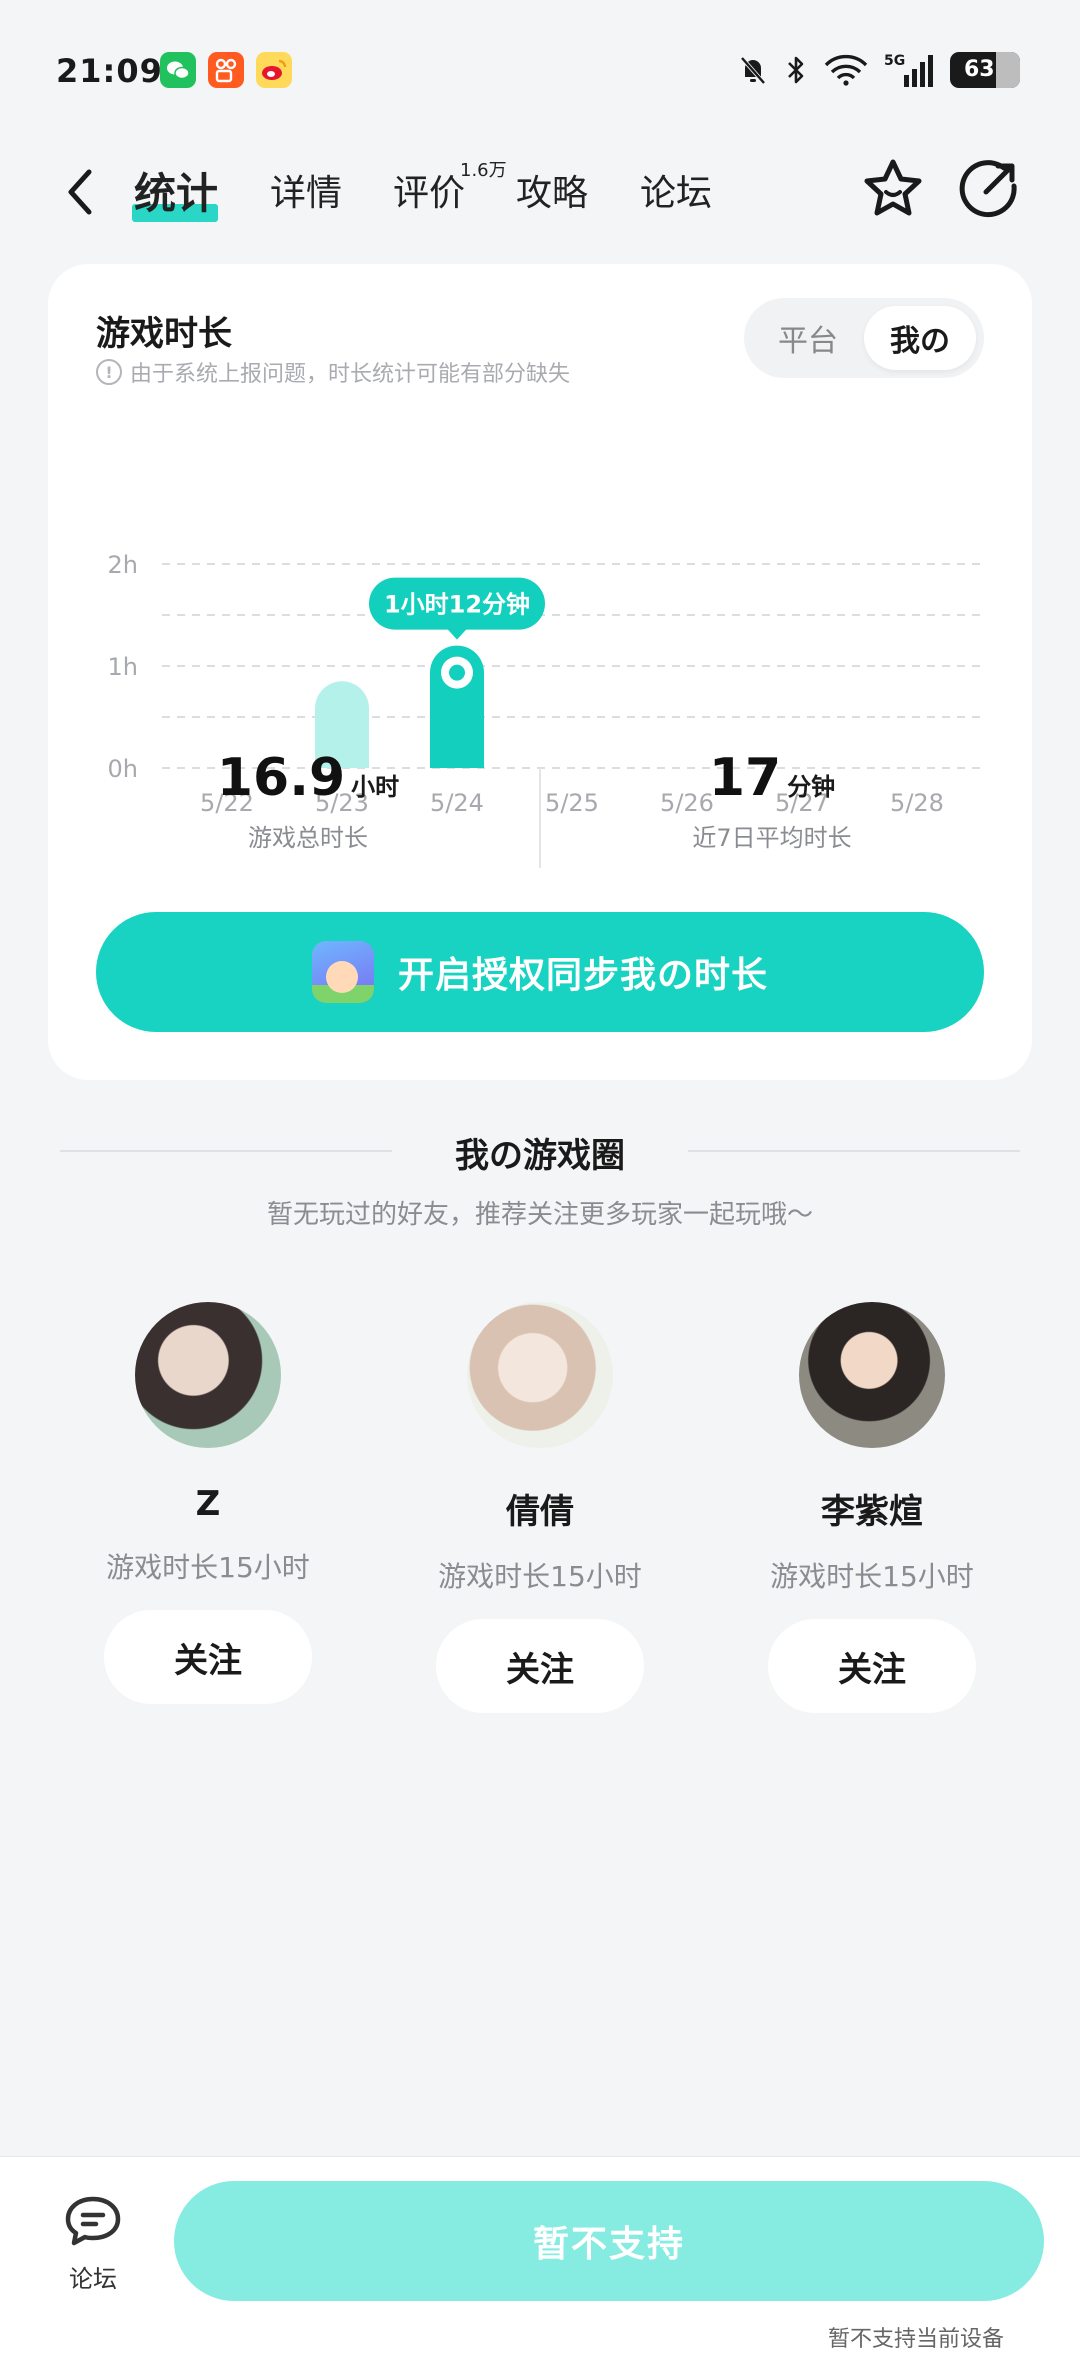 This screenshot has height=2372, width=1080. I want to click on bar-tooltip-text: 1小时12分钟, so click(457, 605).